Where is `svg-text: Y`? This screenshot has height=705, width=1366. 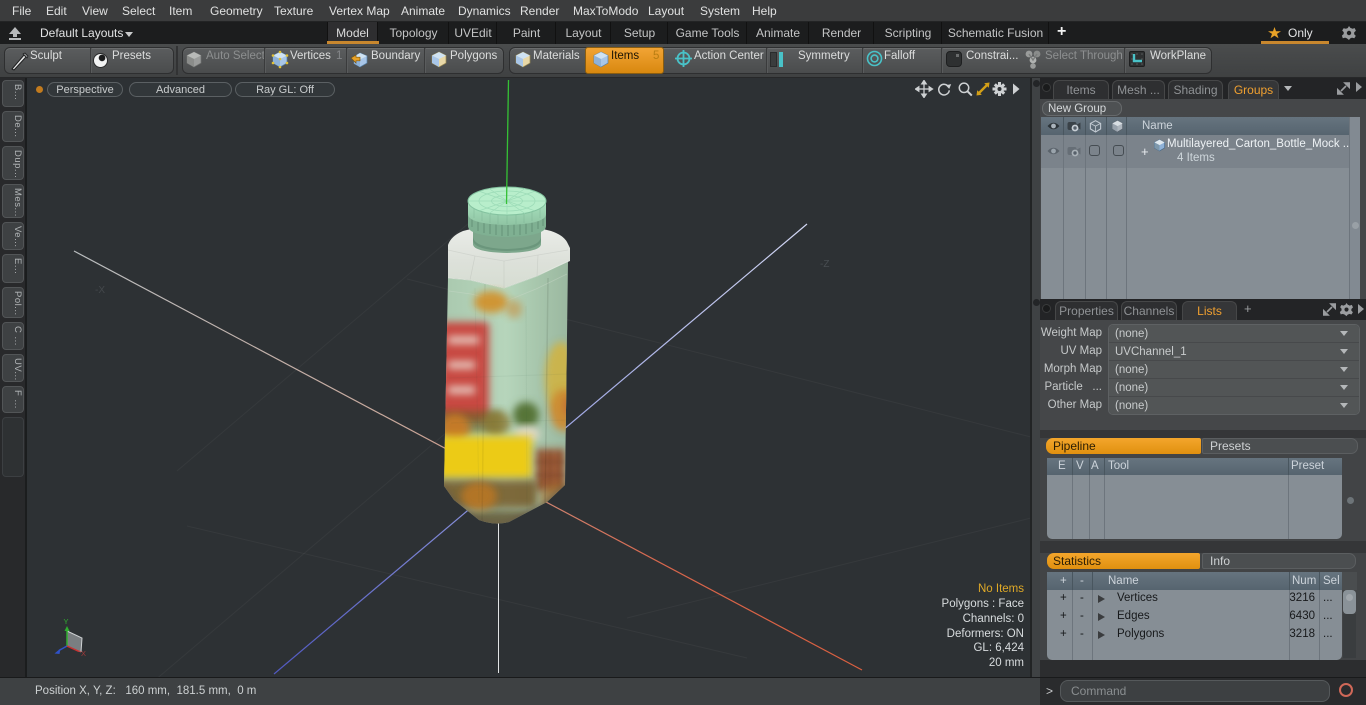 svg-text: Y is located at coordinates (66, 621).